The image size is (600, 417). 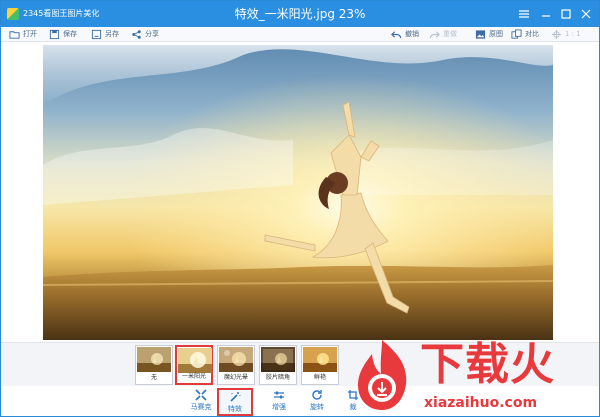 What do you see at coordinates (556, 34) in the screenshot?
I see `fit-icon` at bounding box center [556, 34].